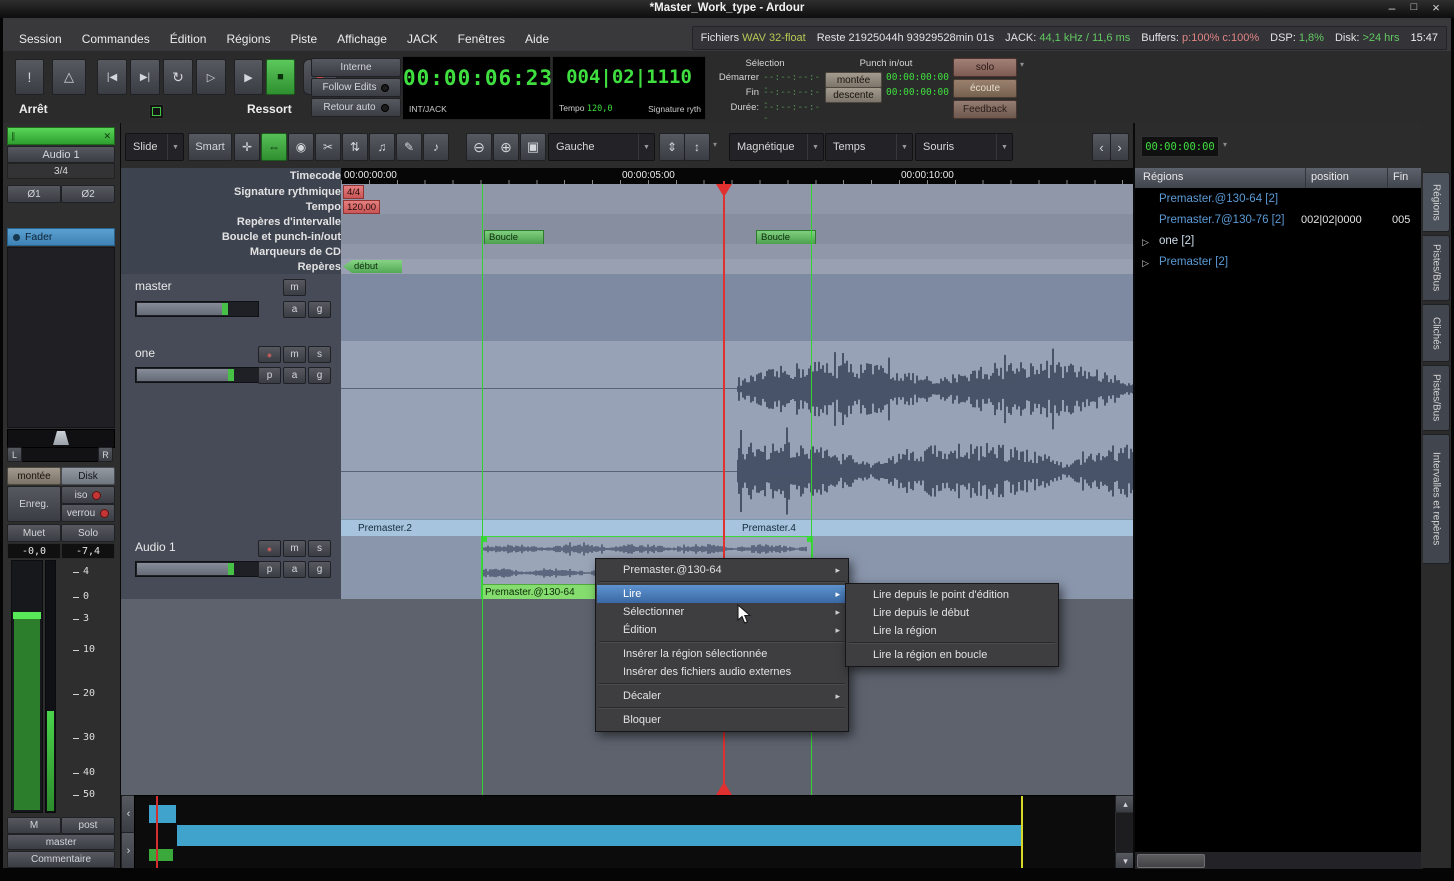 This screenshot has width=1454, height=881. I want to click on smart-mode-button: Smart, so click(210, 147).